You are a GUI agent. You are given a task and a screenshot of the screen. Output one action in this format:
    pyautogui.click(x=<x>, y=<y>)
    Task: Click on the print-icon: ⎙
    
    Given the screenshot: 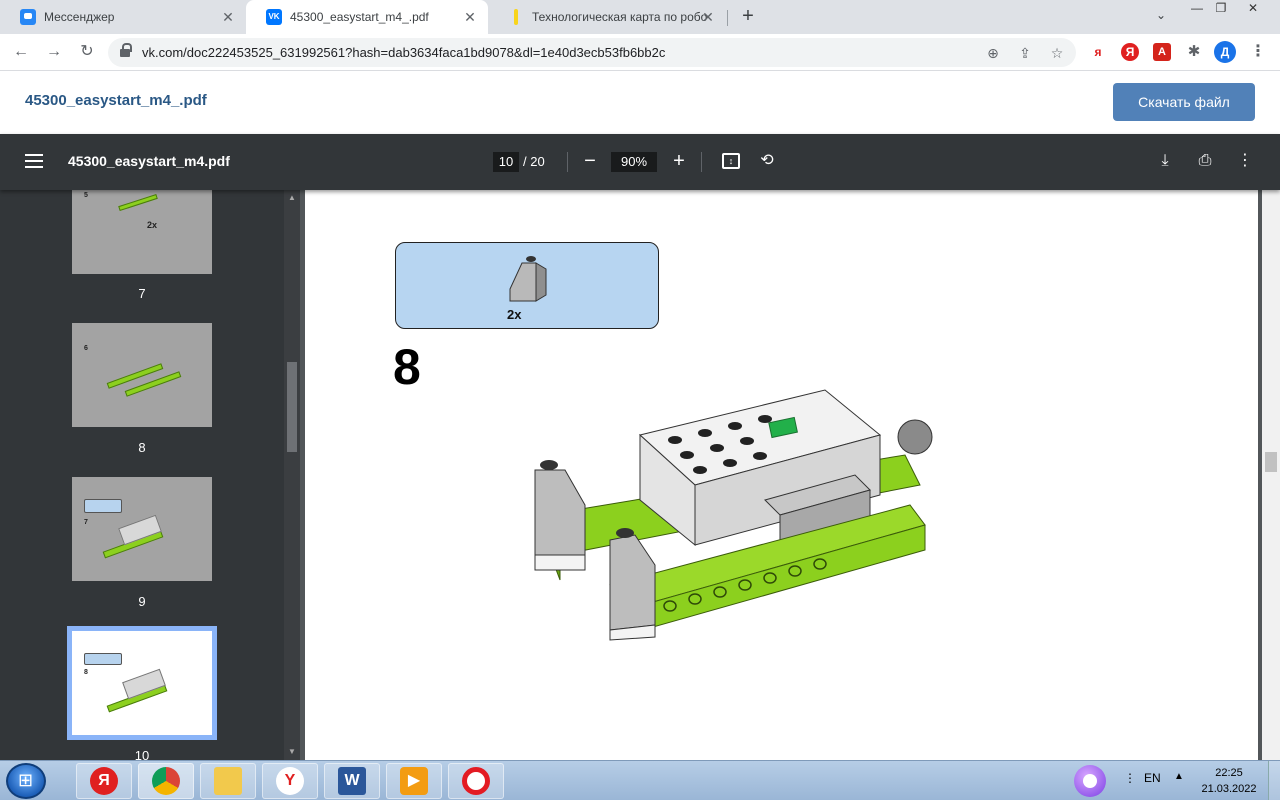 What is the action you would take?
    pyautogui.click(x=1205, y=161)
    